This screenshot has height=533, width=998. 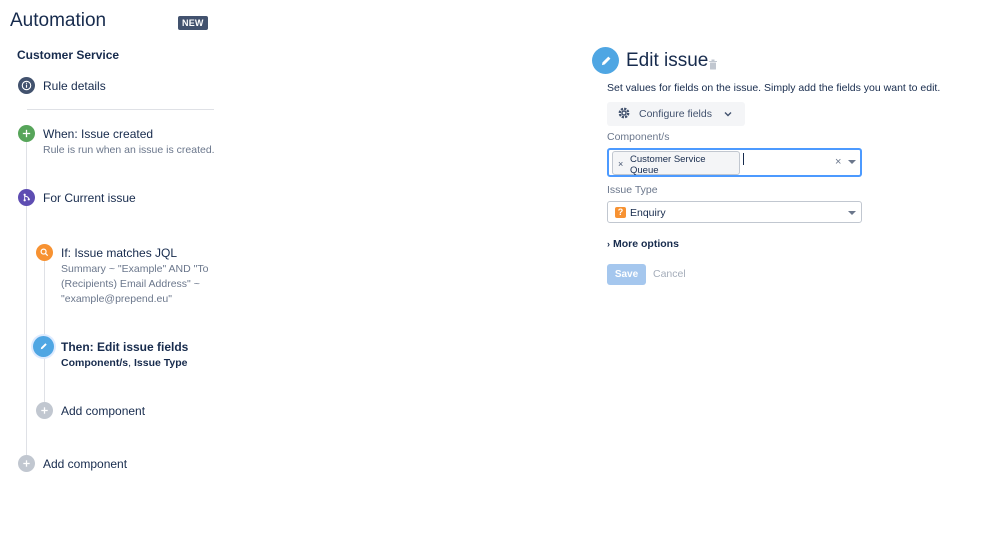 What do you see at coordinates (648, 213) in the screenshot?
I see `issue-type-value: Enquiry` at bounding box center [648, 213].